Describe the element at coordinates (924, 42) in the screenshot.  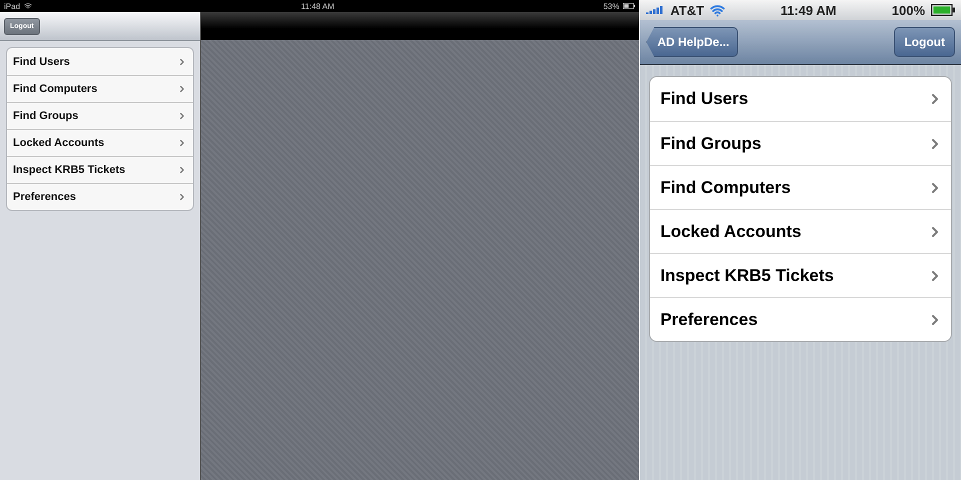
I see `logout-button: Logout` at that location.